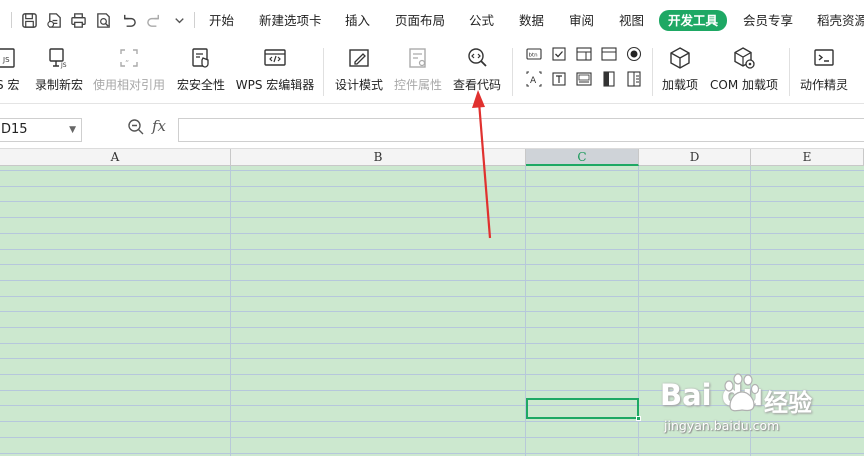  Describe the element at coordinates (744, 85) in the screenshot. I see `com-add-ins-label: COM 加载项` at that location.